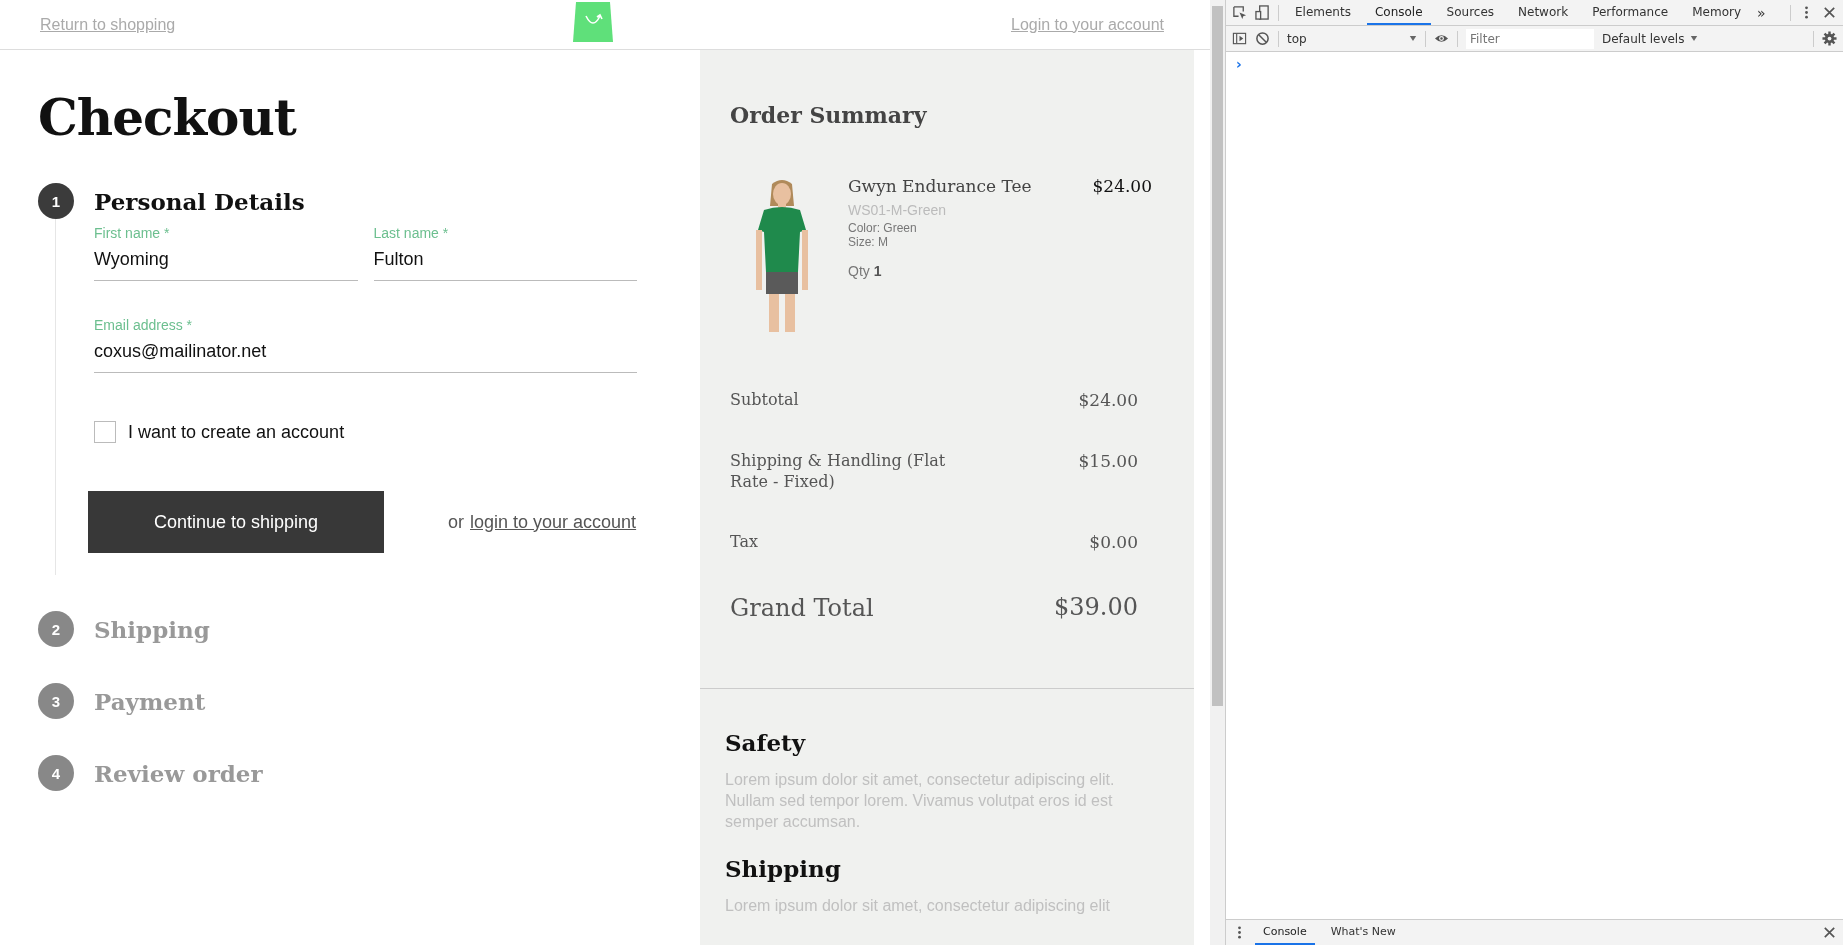  What do you see at coordinates (199, 201) in the screenshot?
I see `step-title: Personal Details` at bounding box center [199, 201].